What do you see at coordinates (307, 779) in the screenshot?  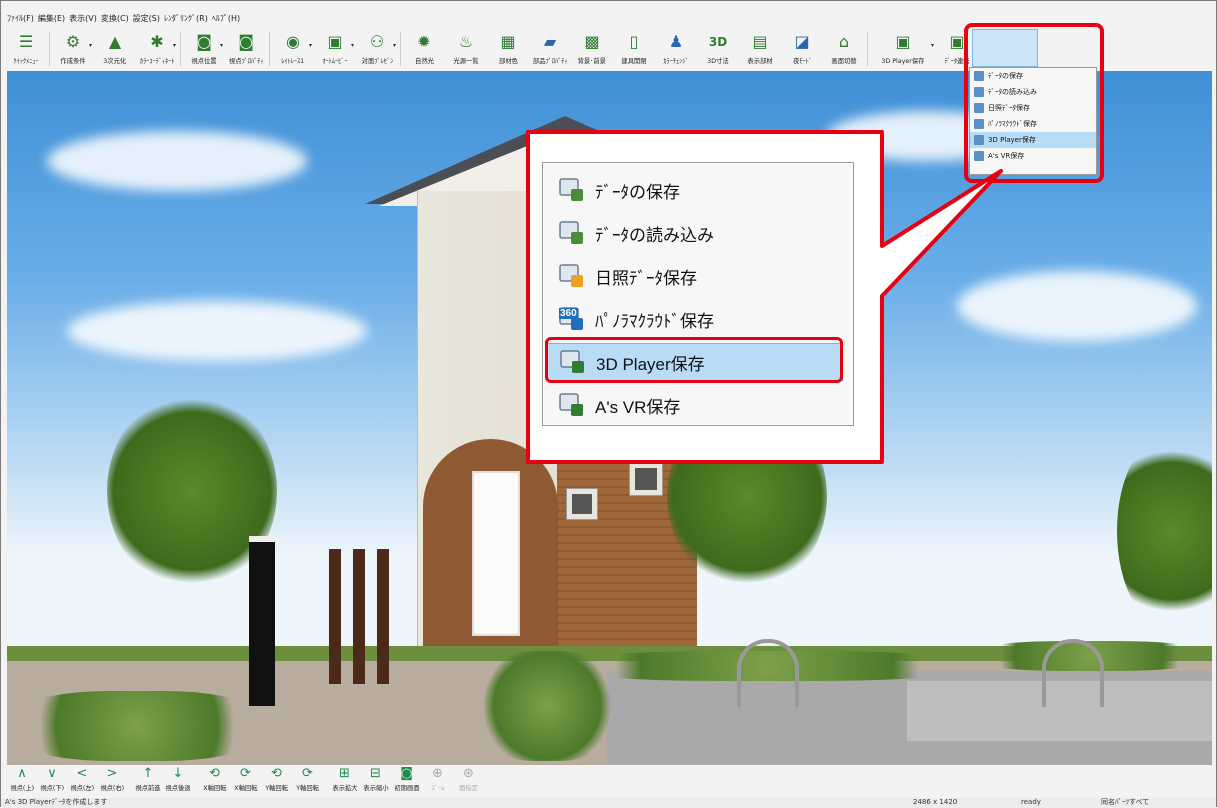 I see `nav-button: ⟳ Y軸回転` at bounding box center [307, 779].